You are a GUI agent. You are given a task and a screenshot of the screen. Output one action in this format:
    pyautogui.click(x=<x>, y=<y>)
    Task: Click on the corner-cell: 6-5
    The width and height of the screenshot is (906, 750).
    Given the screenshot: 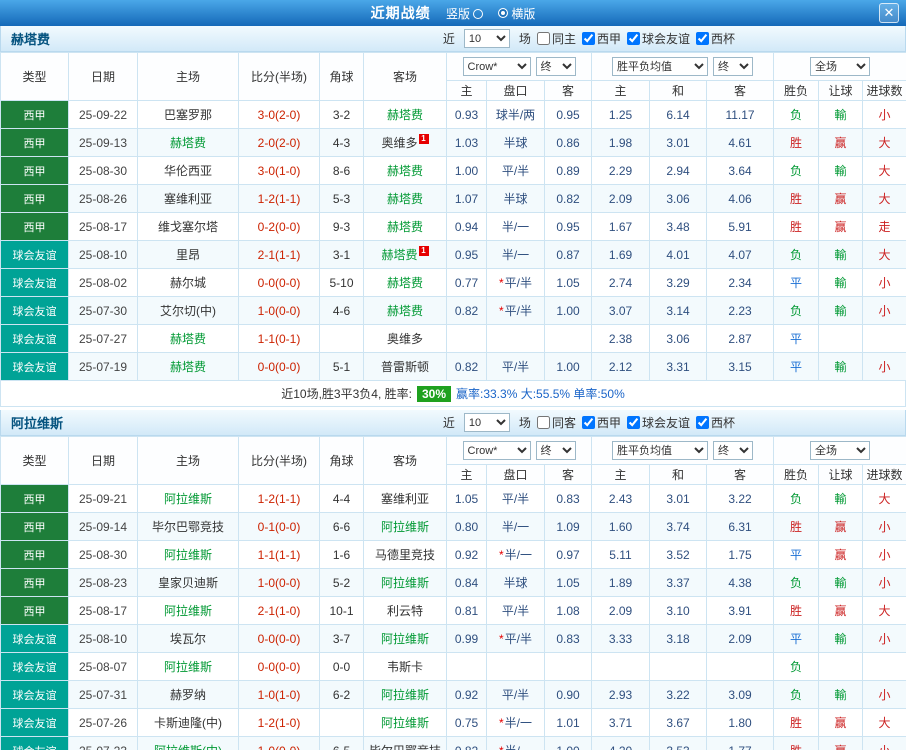 What is the action you would take?
    pyautogui.click(x=341, y=743)
    